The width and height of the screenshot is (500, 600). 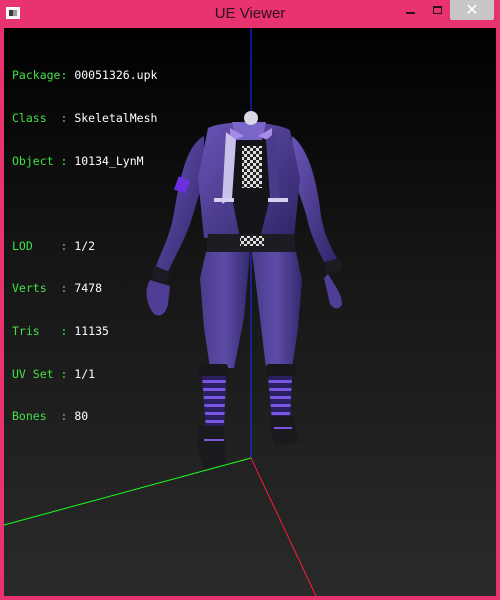 I want to click on stat-value: 1/1, so click(x=85, y=373).